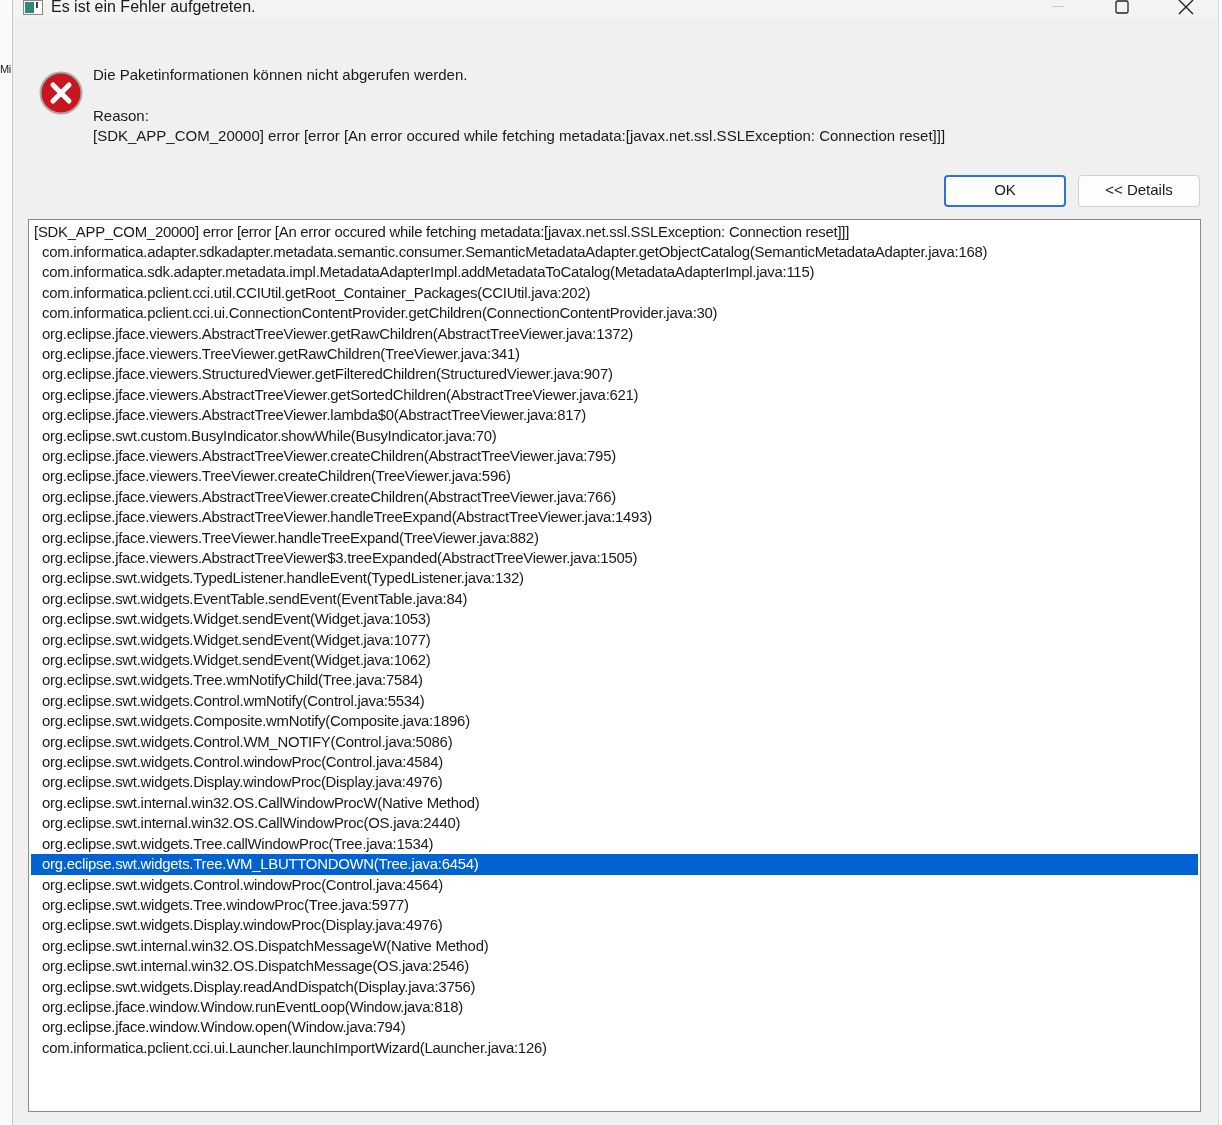  I want to click on stack-trace-line: org.eclipse.swt.widgets.Tree.wmNotifyChild(Tree.java:7584), so click(614, 680).